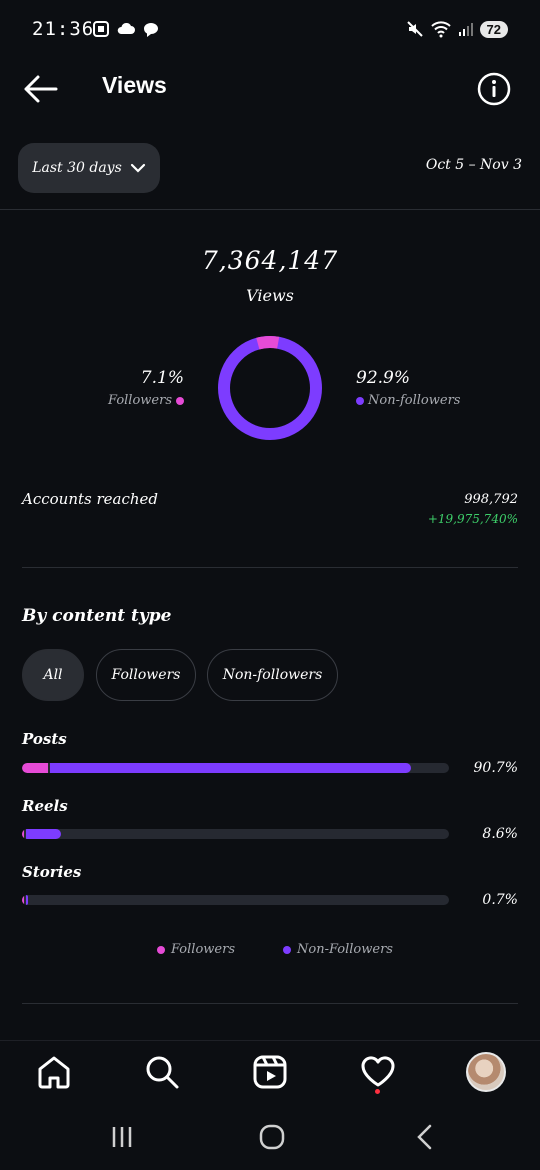 The image size is (540, 1170). I want to click on followers-legend: Followers, so click(146, 400).